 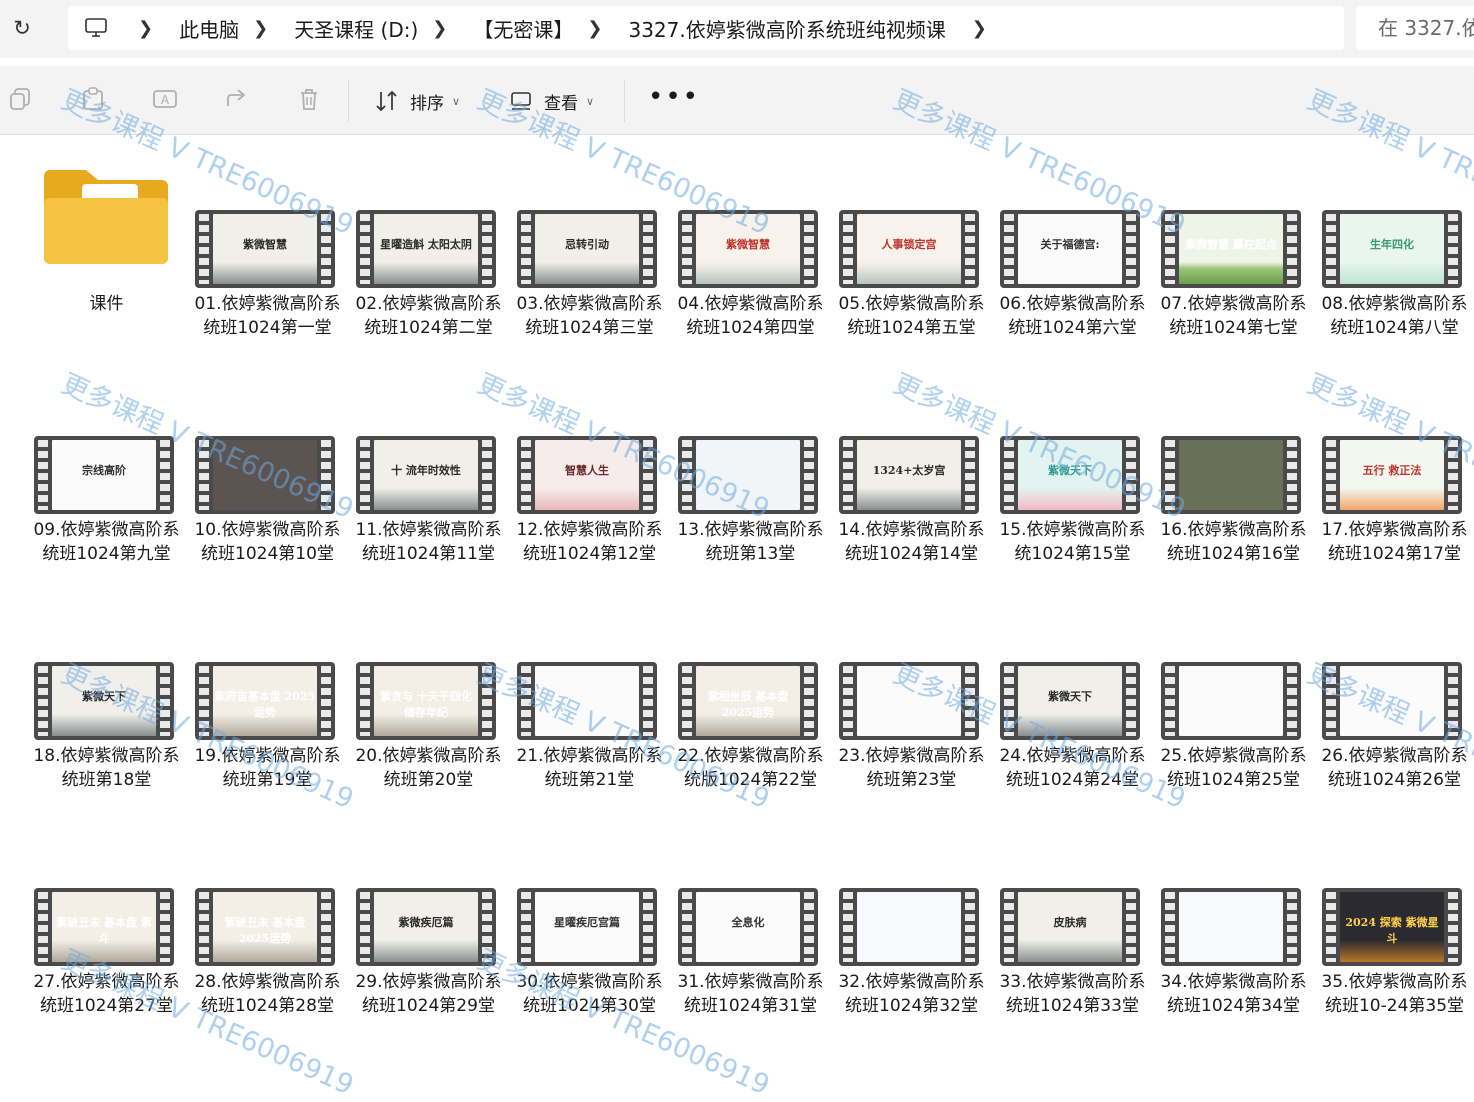 I want to click on video-thumbnail: 紫微天下, so click(x=1070, y=701).